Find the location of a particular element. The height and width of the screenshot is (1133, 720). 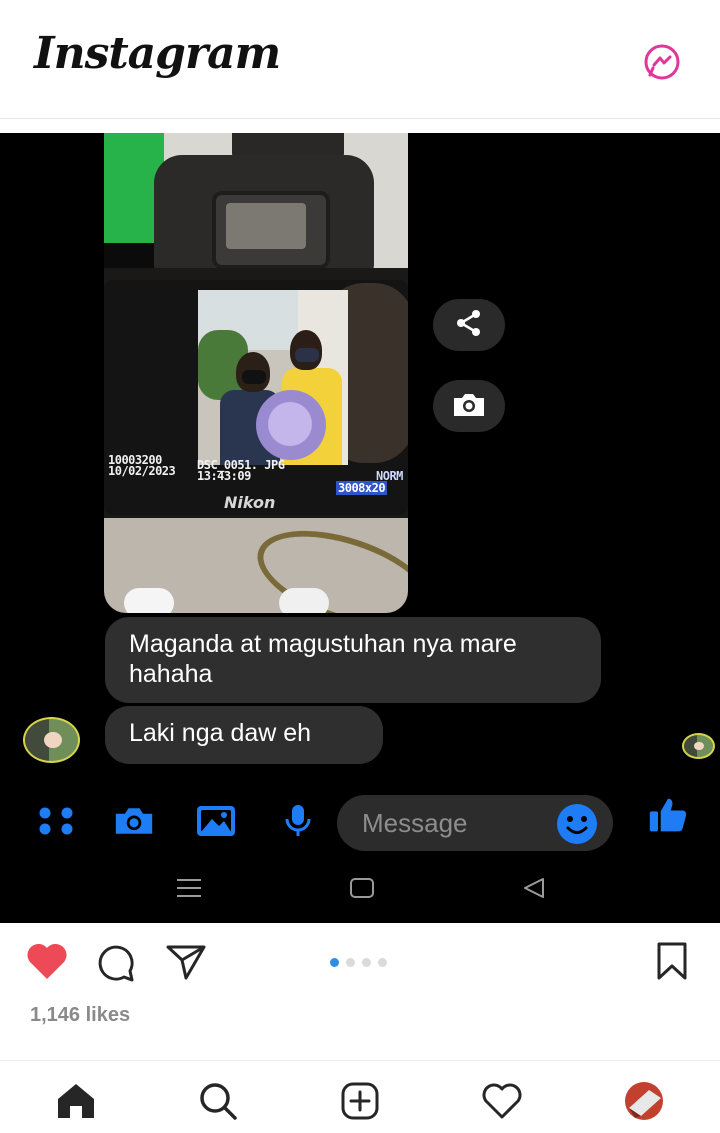

activity-heart-icon is located at coordinates (502, 1101).